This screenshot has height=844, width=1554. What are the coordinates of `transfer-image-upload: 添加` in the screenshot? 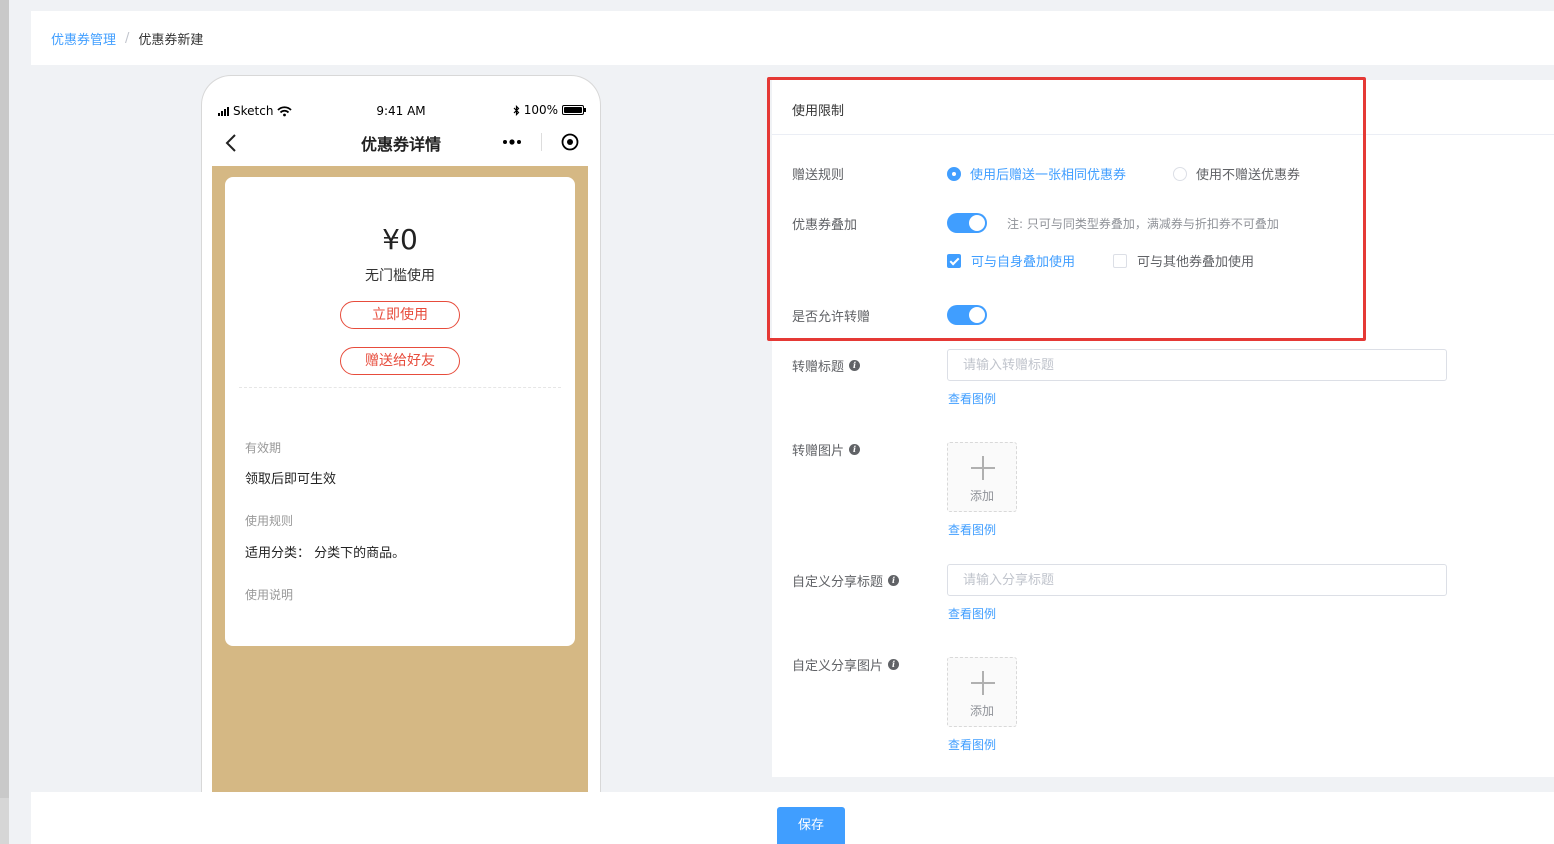 It's located at (982, 477).